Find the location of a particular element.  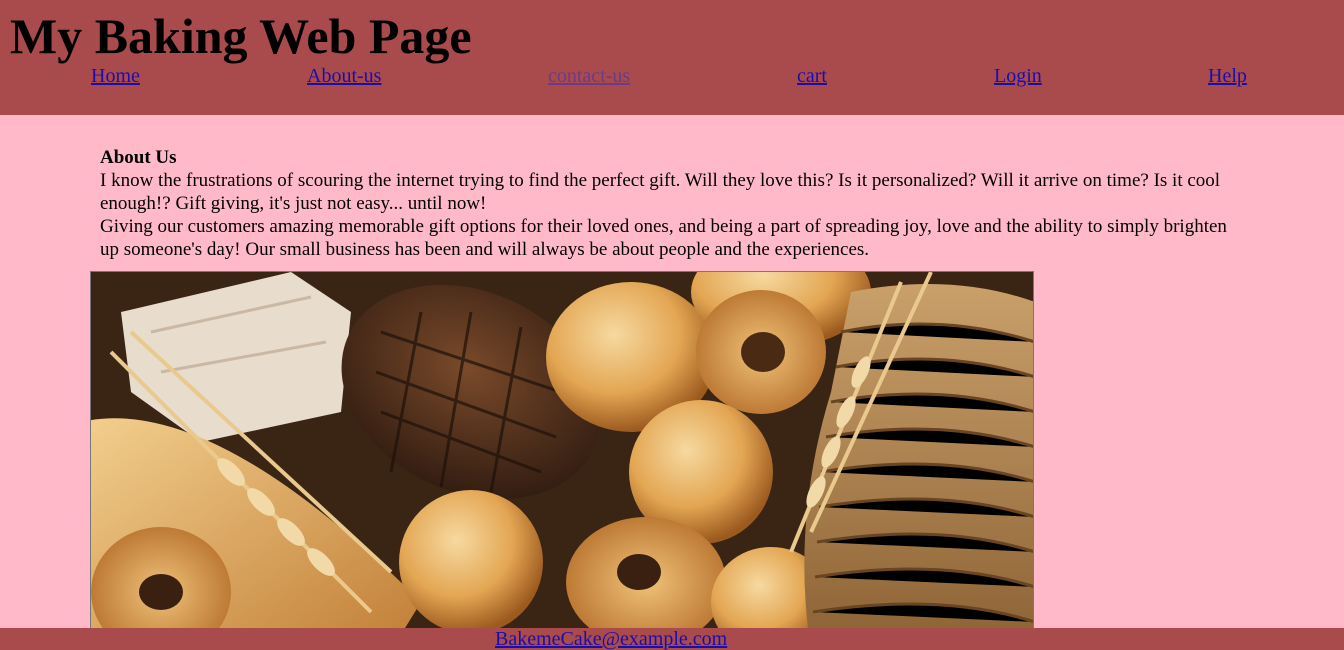

nav-link-login: Login is located at coordinates (1018, 76).